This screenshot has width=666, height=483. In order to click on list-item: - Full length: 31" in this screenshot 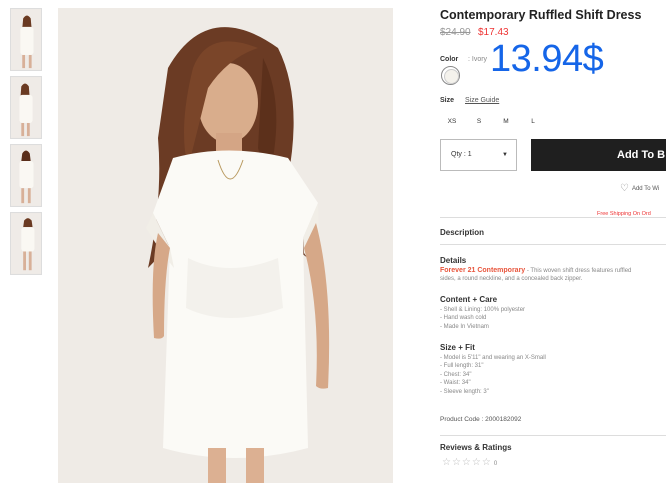, I will do `click(462, 366)`.